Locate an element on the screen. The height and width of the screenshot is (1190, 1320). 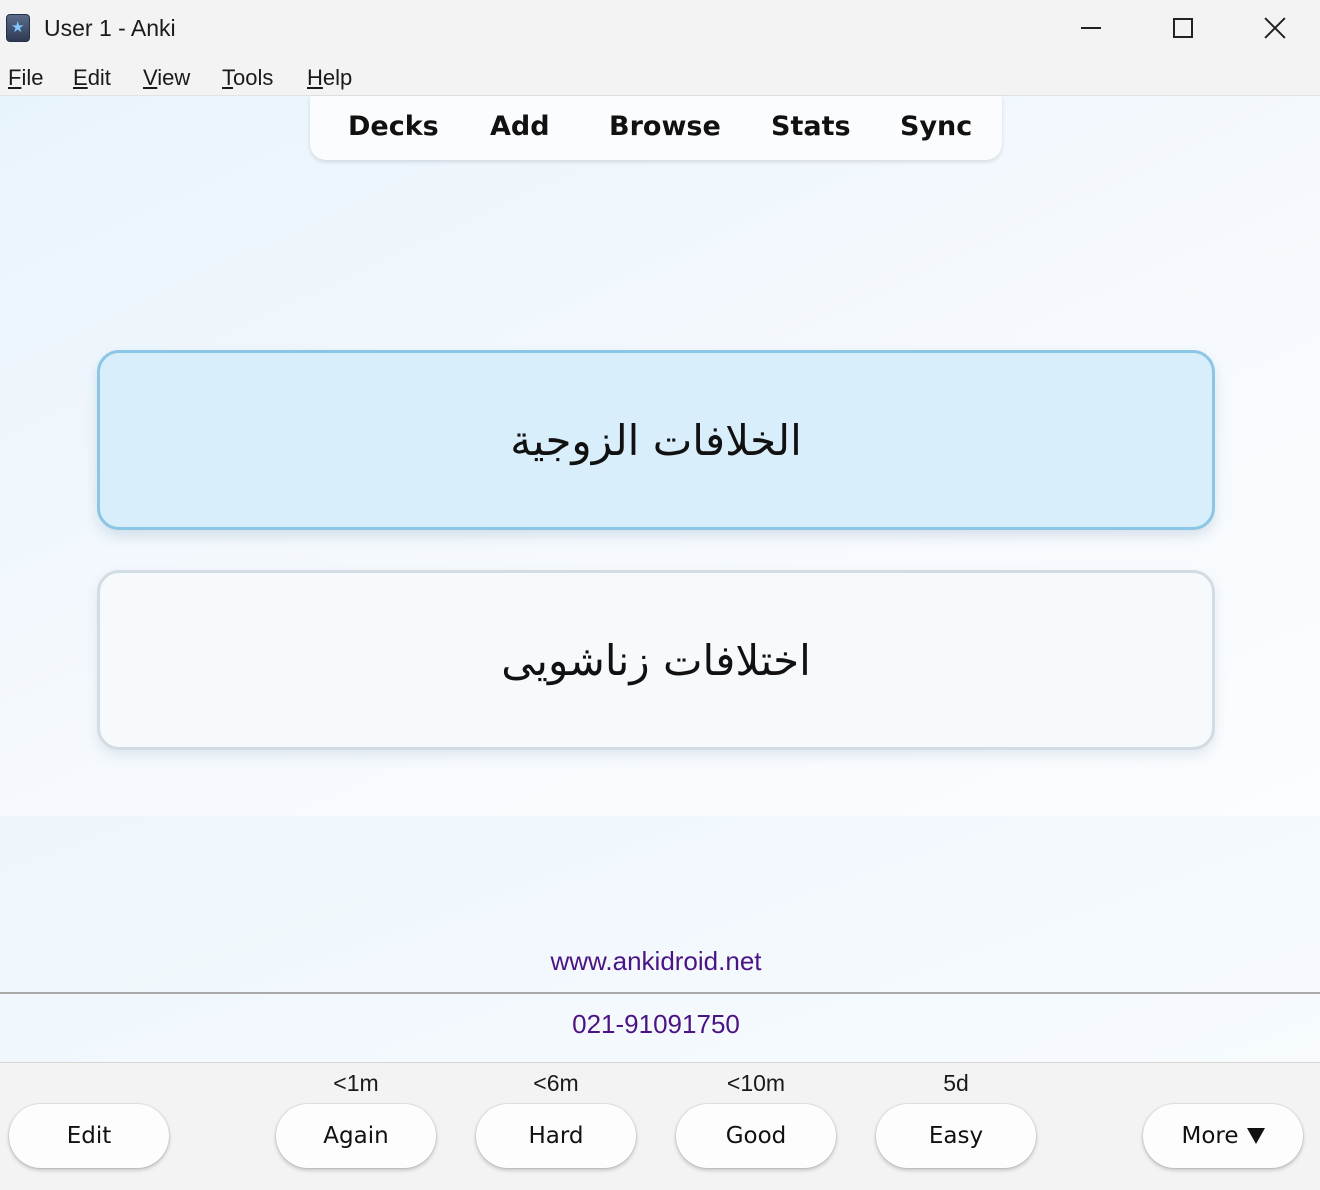
maximize-icon is located at coordinates (1183, 28).